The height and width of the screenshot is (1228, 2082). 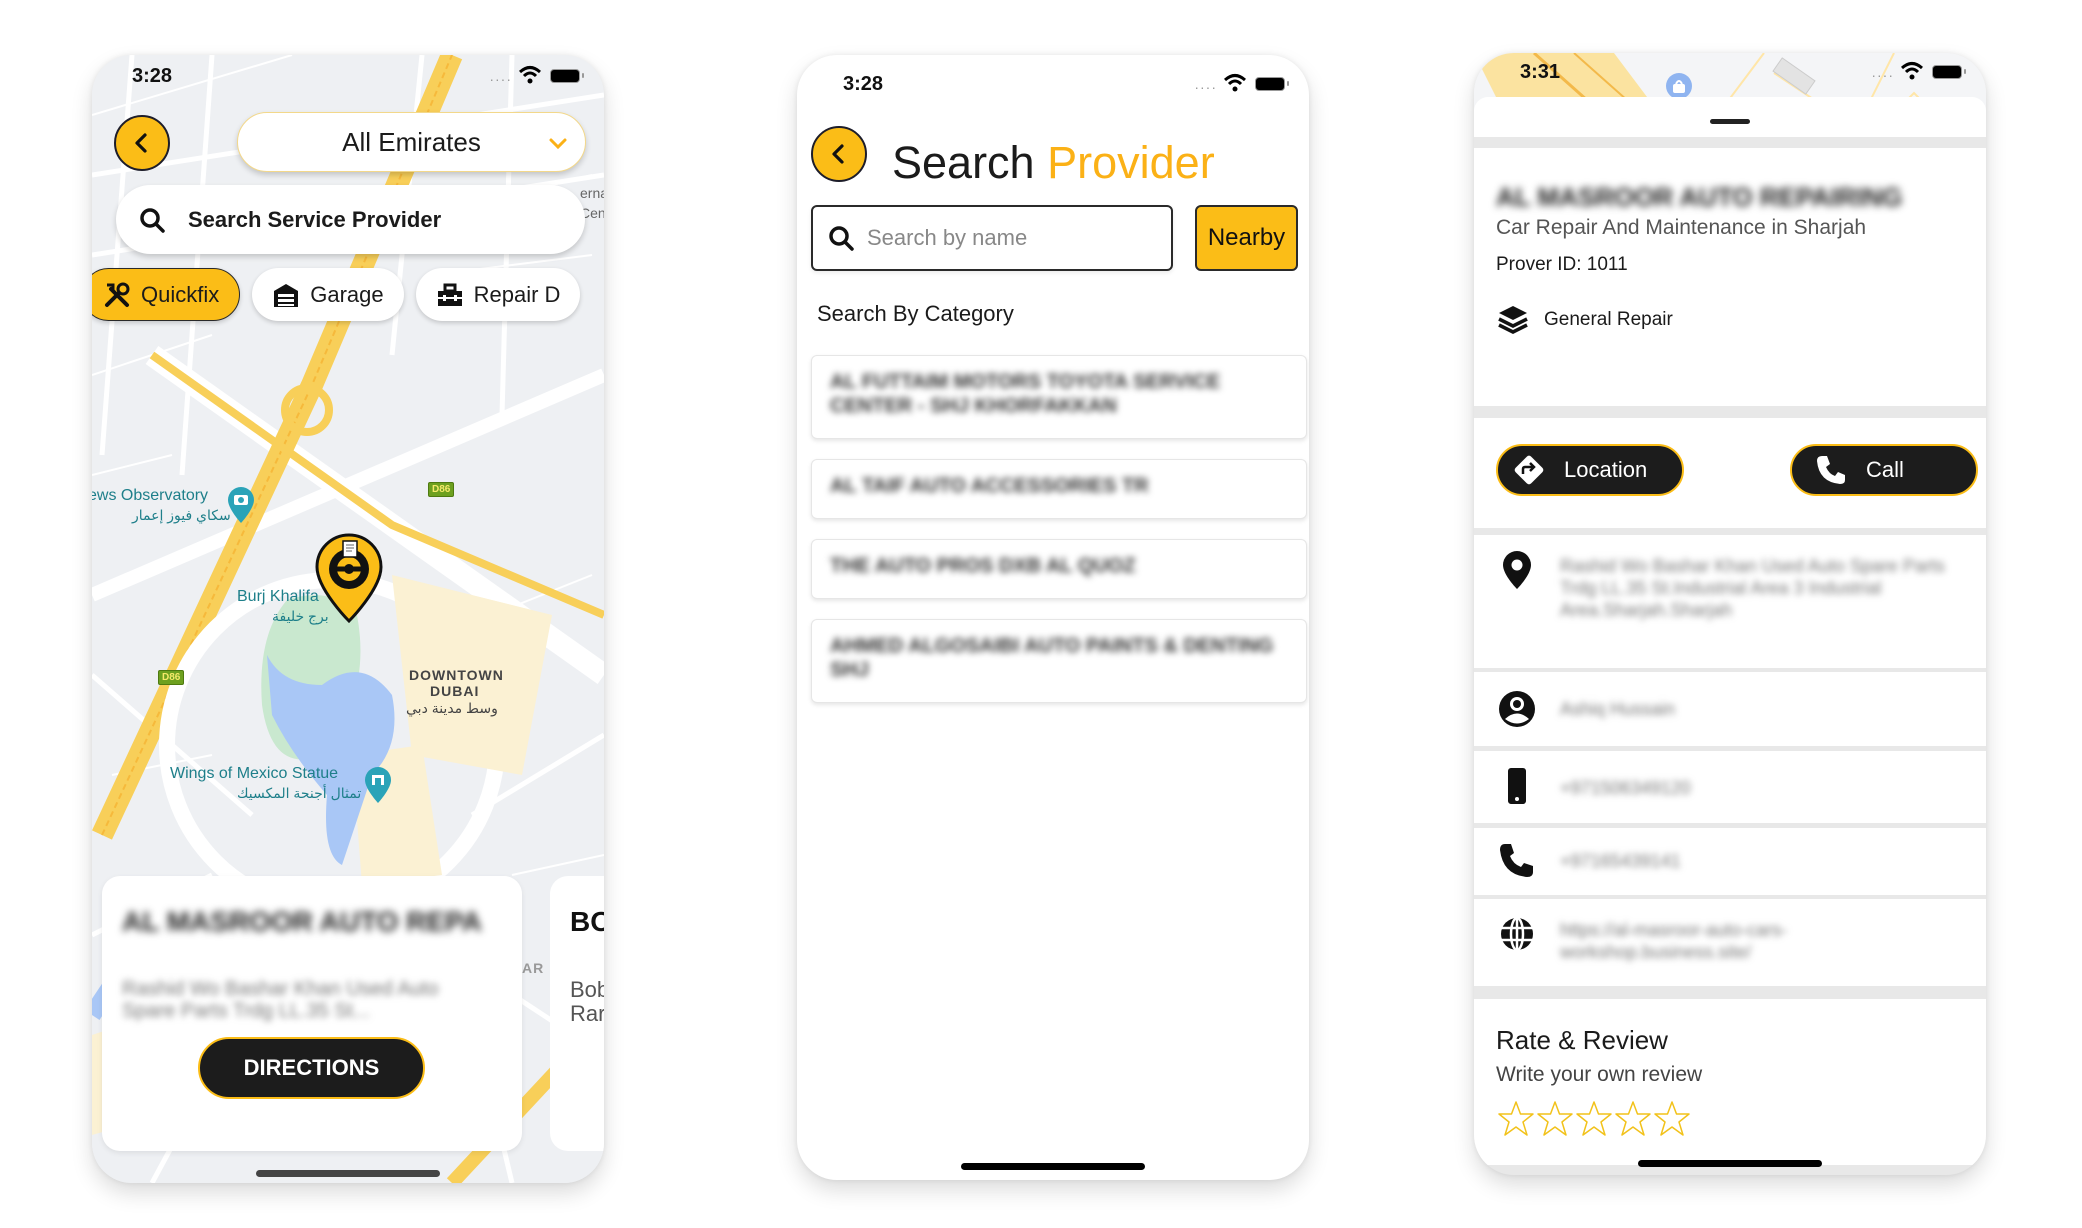 What do you see at coordinates (1131, 162) in the screenshot?
I see `page-title-part2: Provider` at bounding box center [1131, 162].